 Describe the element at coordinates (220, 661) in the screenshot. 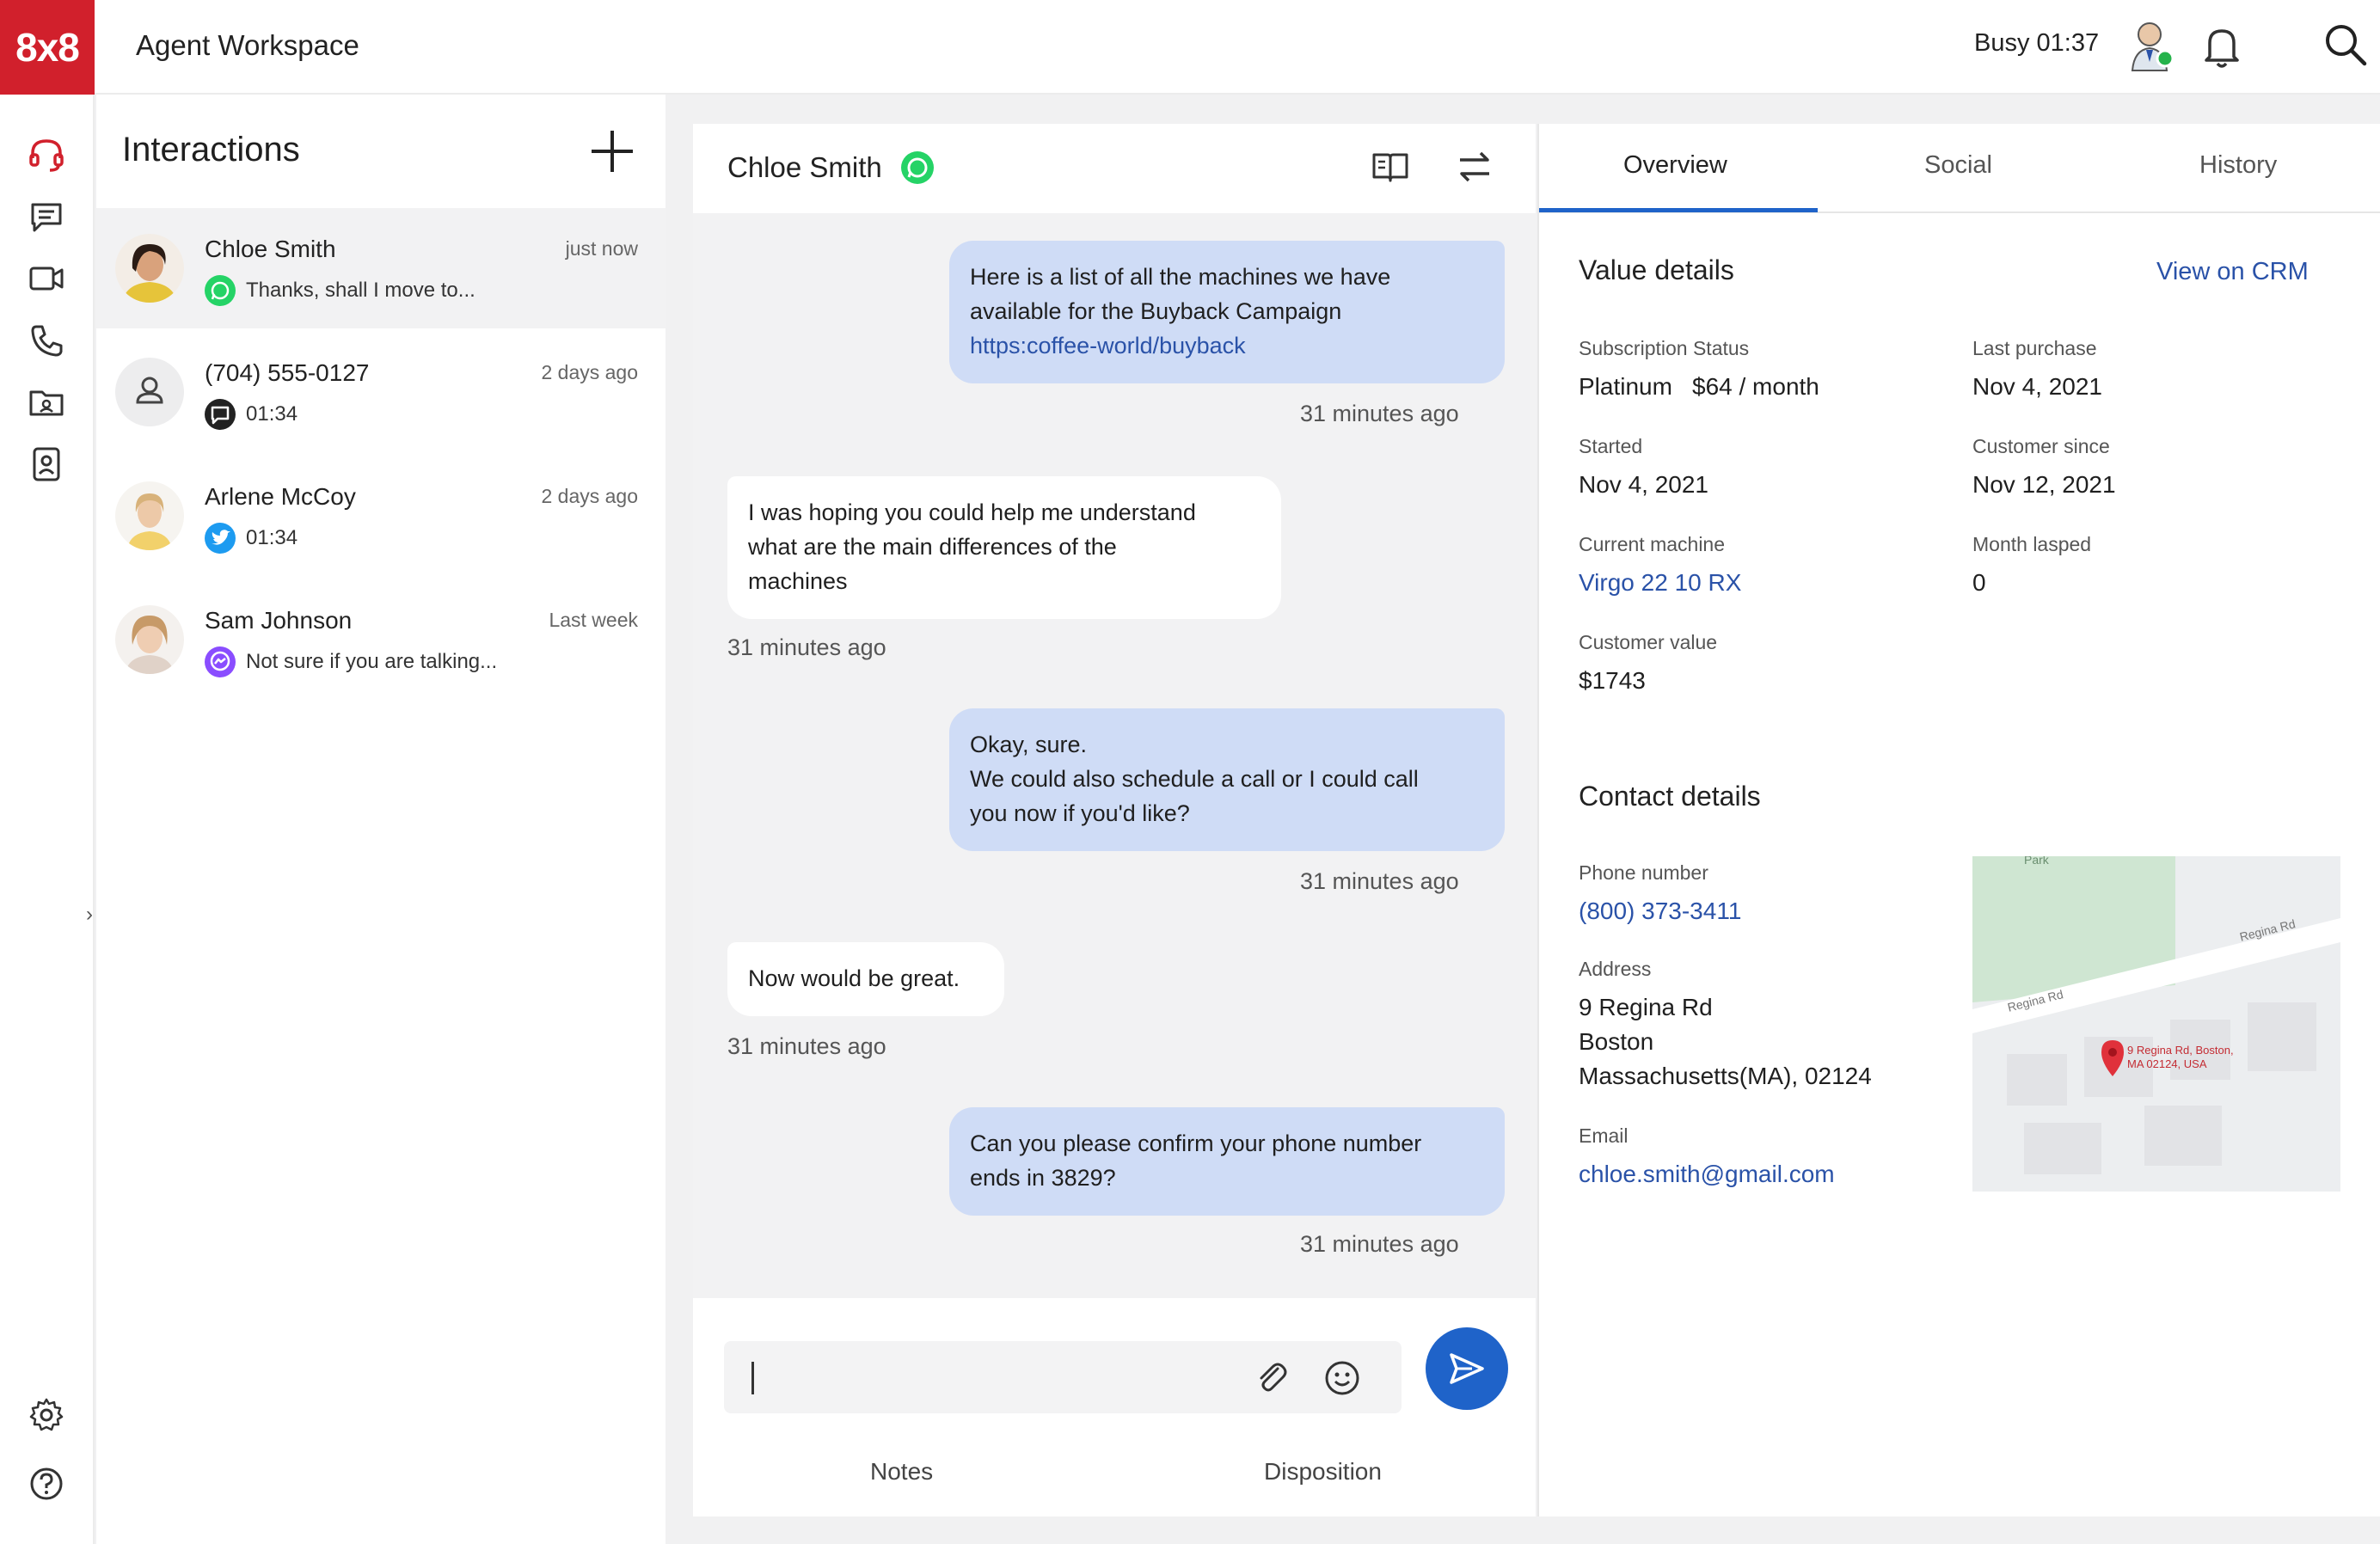

I see `messenger-icon` at that location.